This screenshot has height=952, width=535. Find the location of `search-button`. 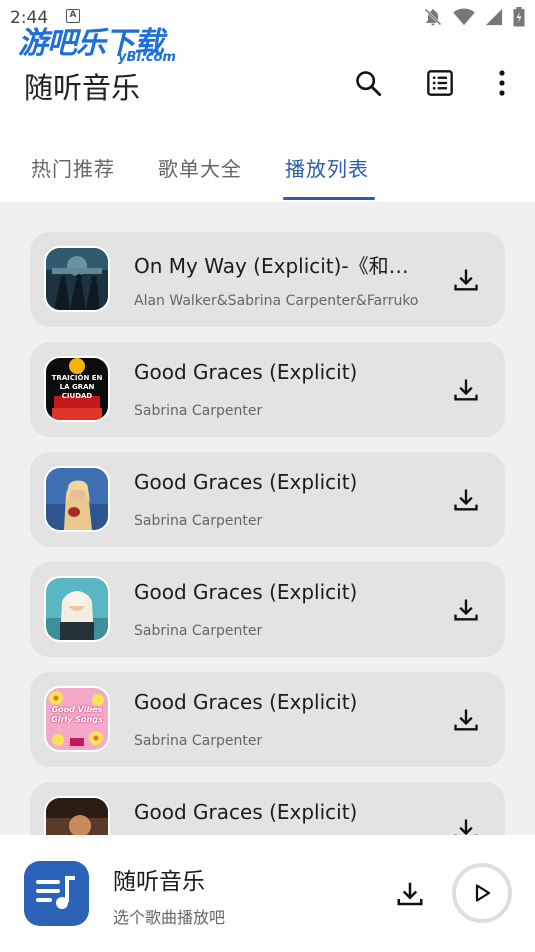

search-button is located at coordinates (368, 83).